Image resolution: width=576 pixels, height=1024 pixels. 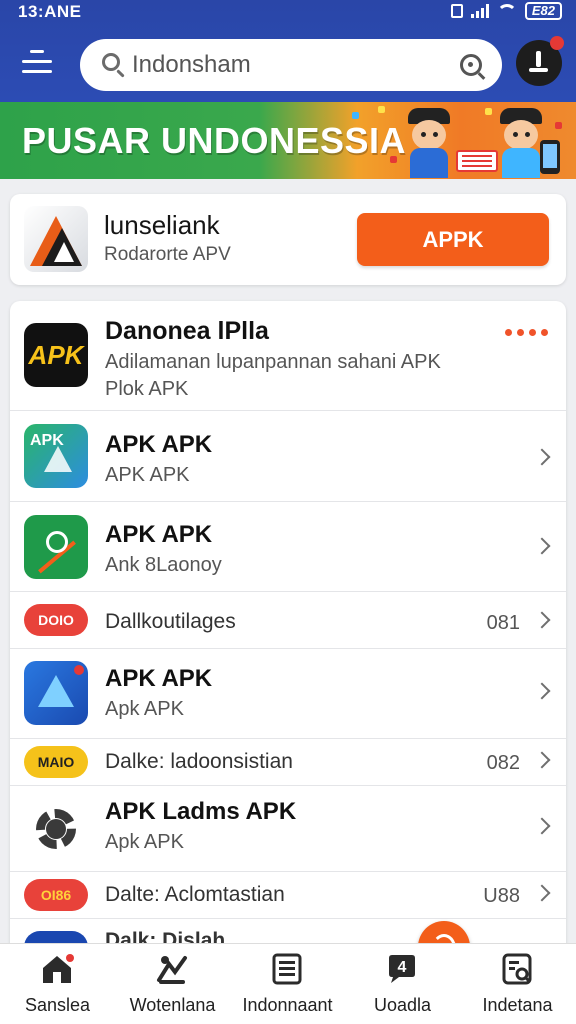 I want to click on battery-icon: E82, so click(x=543, y=11).